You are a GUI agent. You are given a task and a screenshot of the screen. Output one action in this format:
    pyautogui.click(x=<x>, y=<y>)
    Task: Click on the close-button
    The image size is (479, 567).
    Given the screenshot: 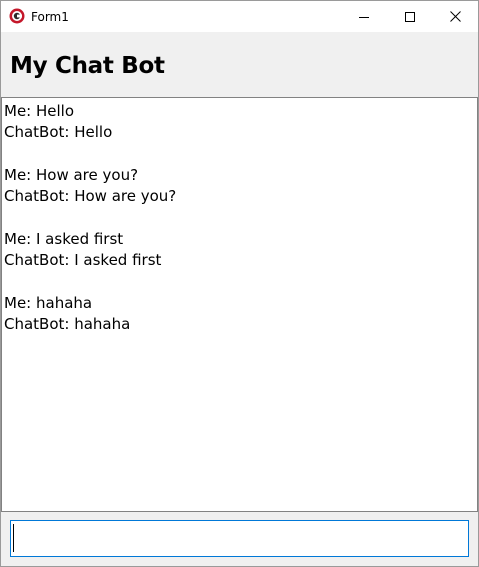 What is the action you would take?
    pyautogui.click(x=455, y=16)
    